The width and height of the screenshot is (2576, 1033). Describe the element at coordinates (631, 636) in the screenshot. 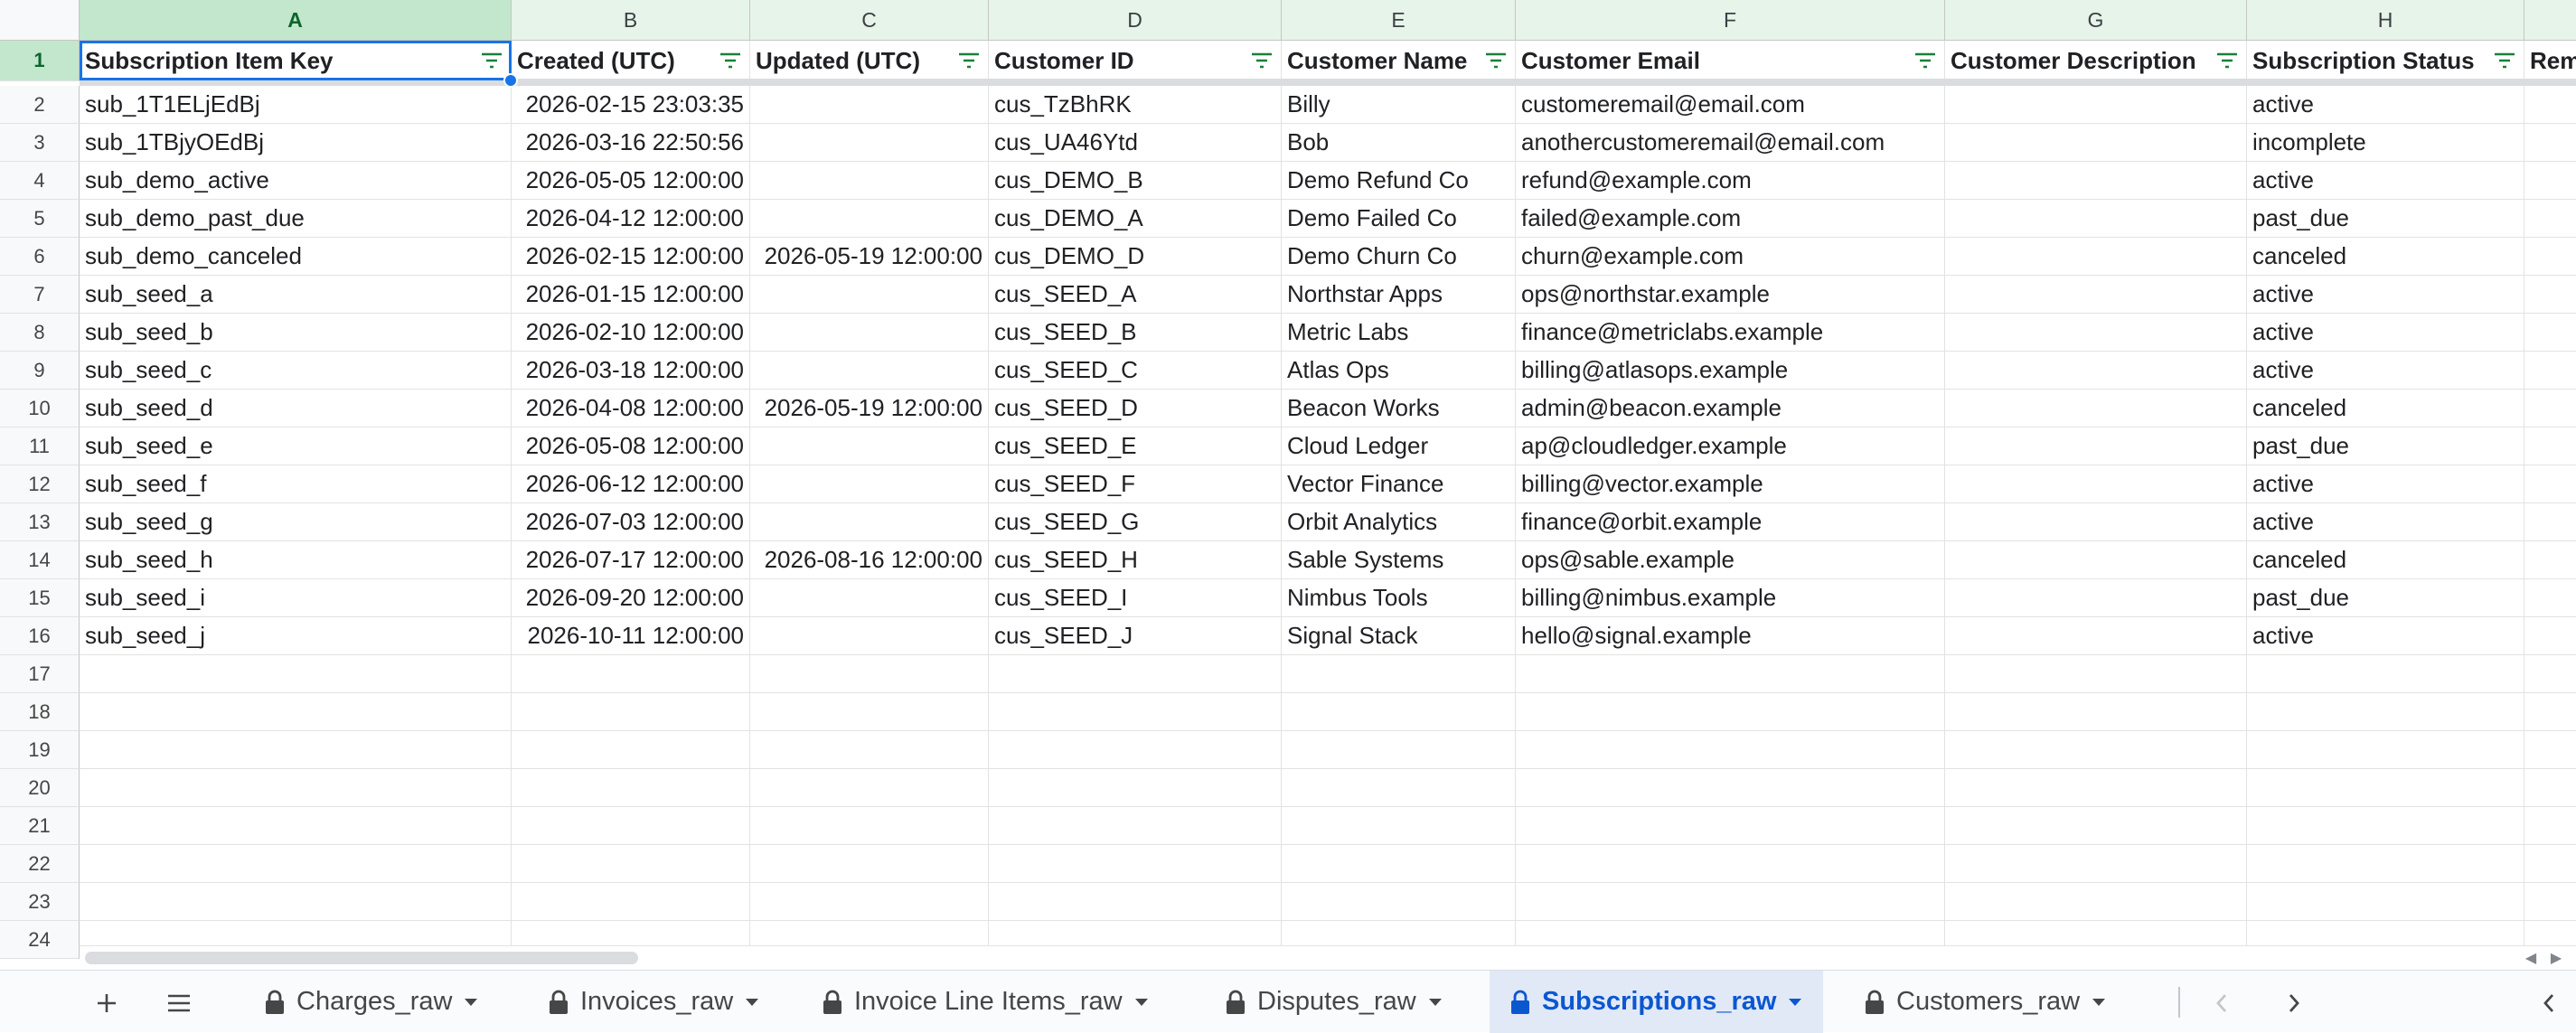

I see `table-cell: 2026-10-11 12:00:00` at that location.